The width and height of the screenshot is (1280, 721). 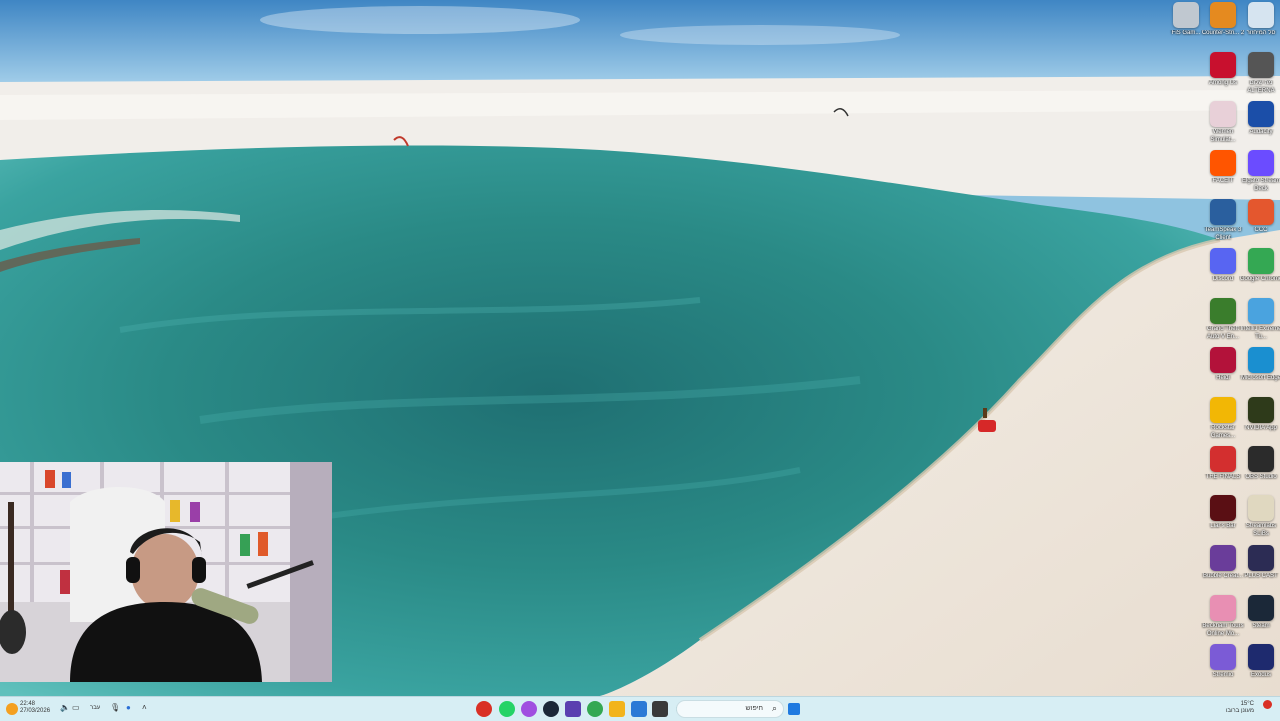 I want to click on display-icon: ▭, so click(x=76, y=708).